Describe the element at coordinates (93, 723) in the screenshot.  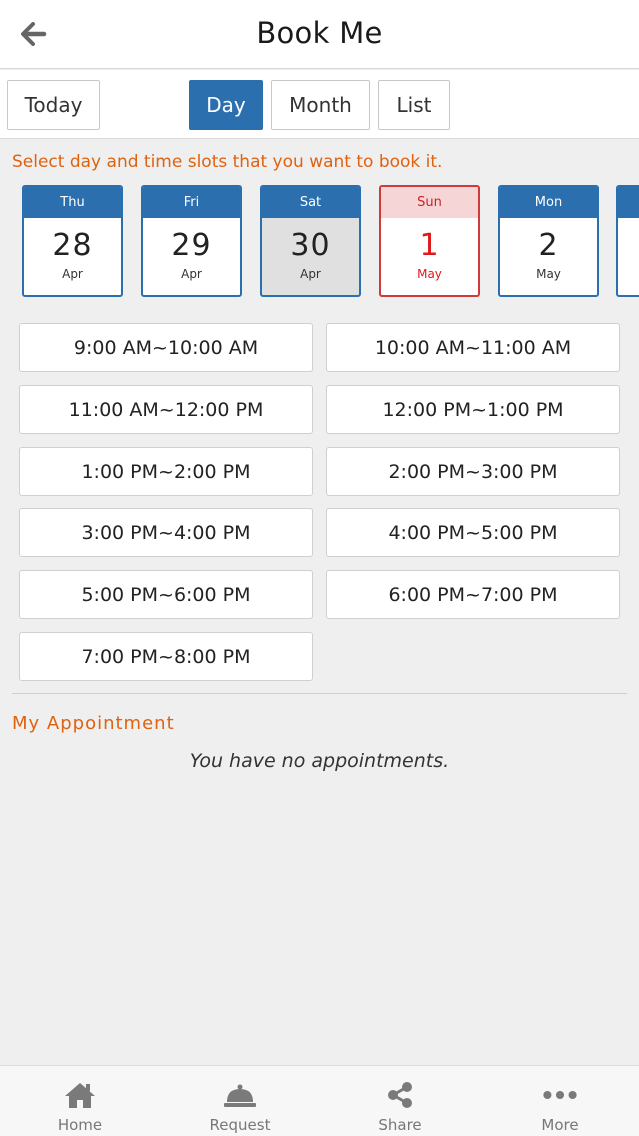
I see `appointments-title: My Appointment` at that location.